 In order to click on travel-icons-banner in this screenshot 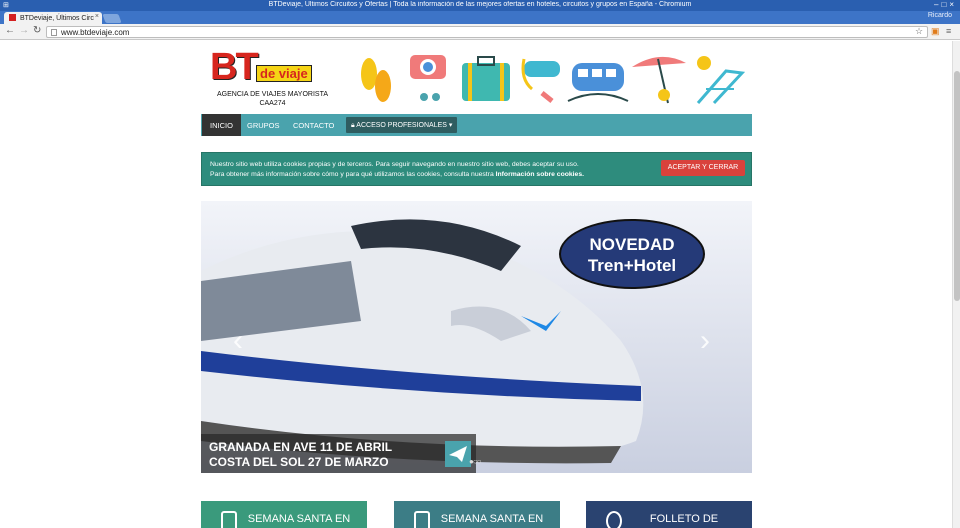, I will do `click(553, 80)`.